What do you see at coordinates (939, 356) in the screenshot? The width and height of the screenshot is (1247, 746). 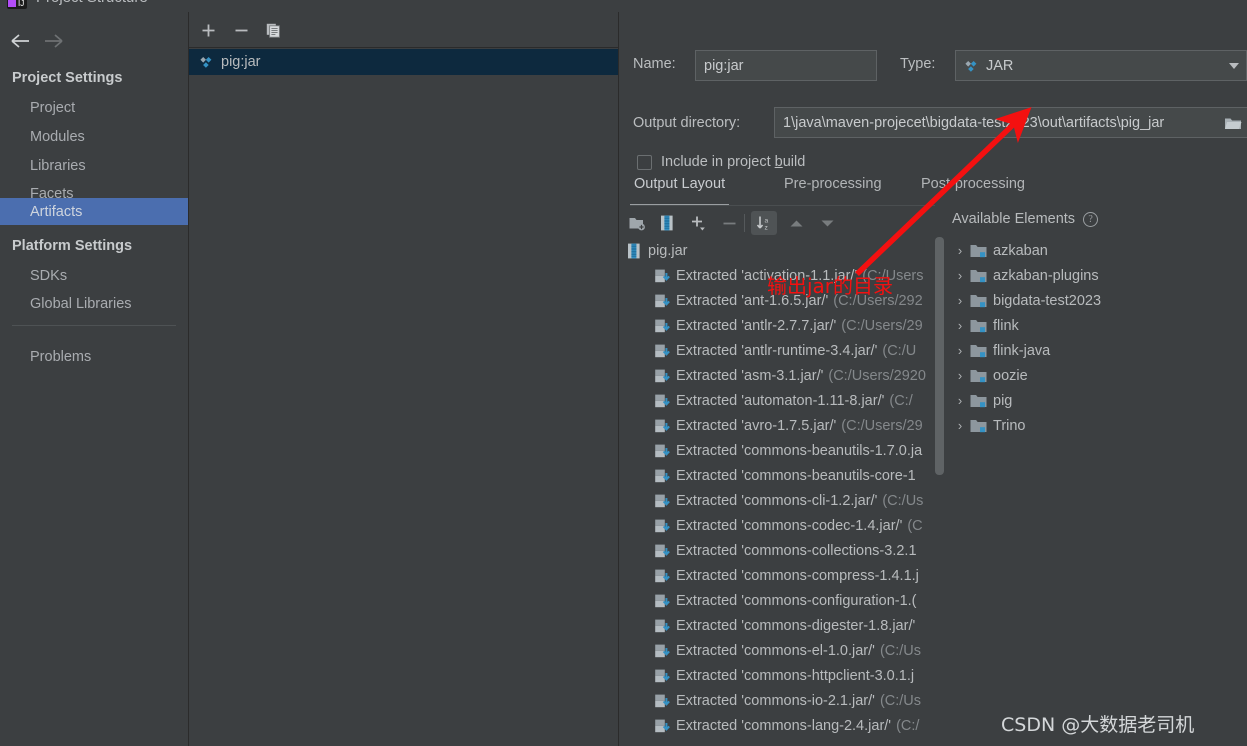 I see `output-layout-scrollbar-thumb` at bounding box center [939, 356].